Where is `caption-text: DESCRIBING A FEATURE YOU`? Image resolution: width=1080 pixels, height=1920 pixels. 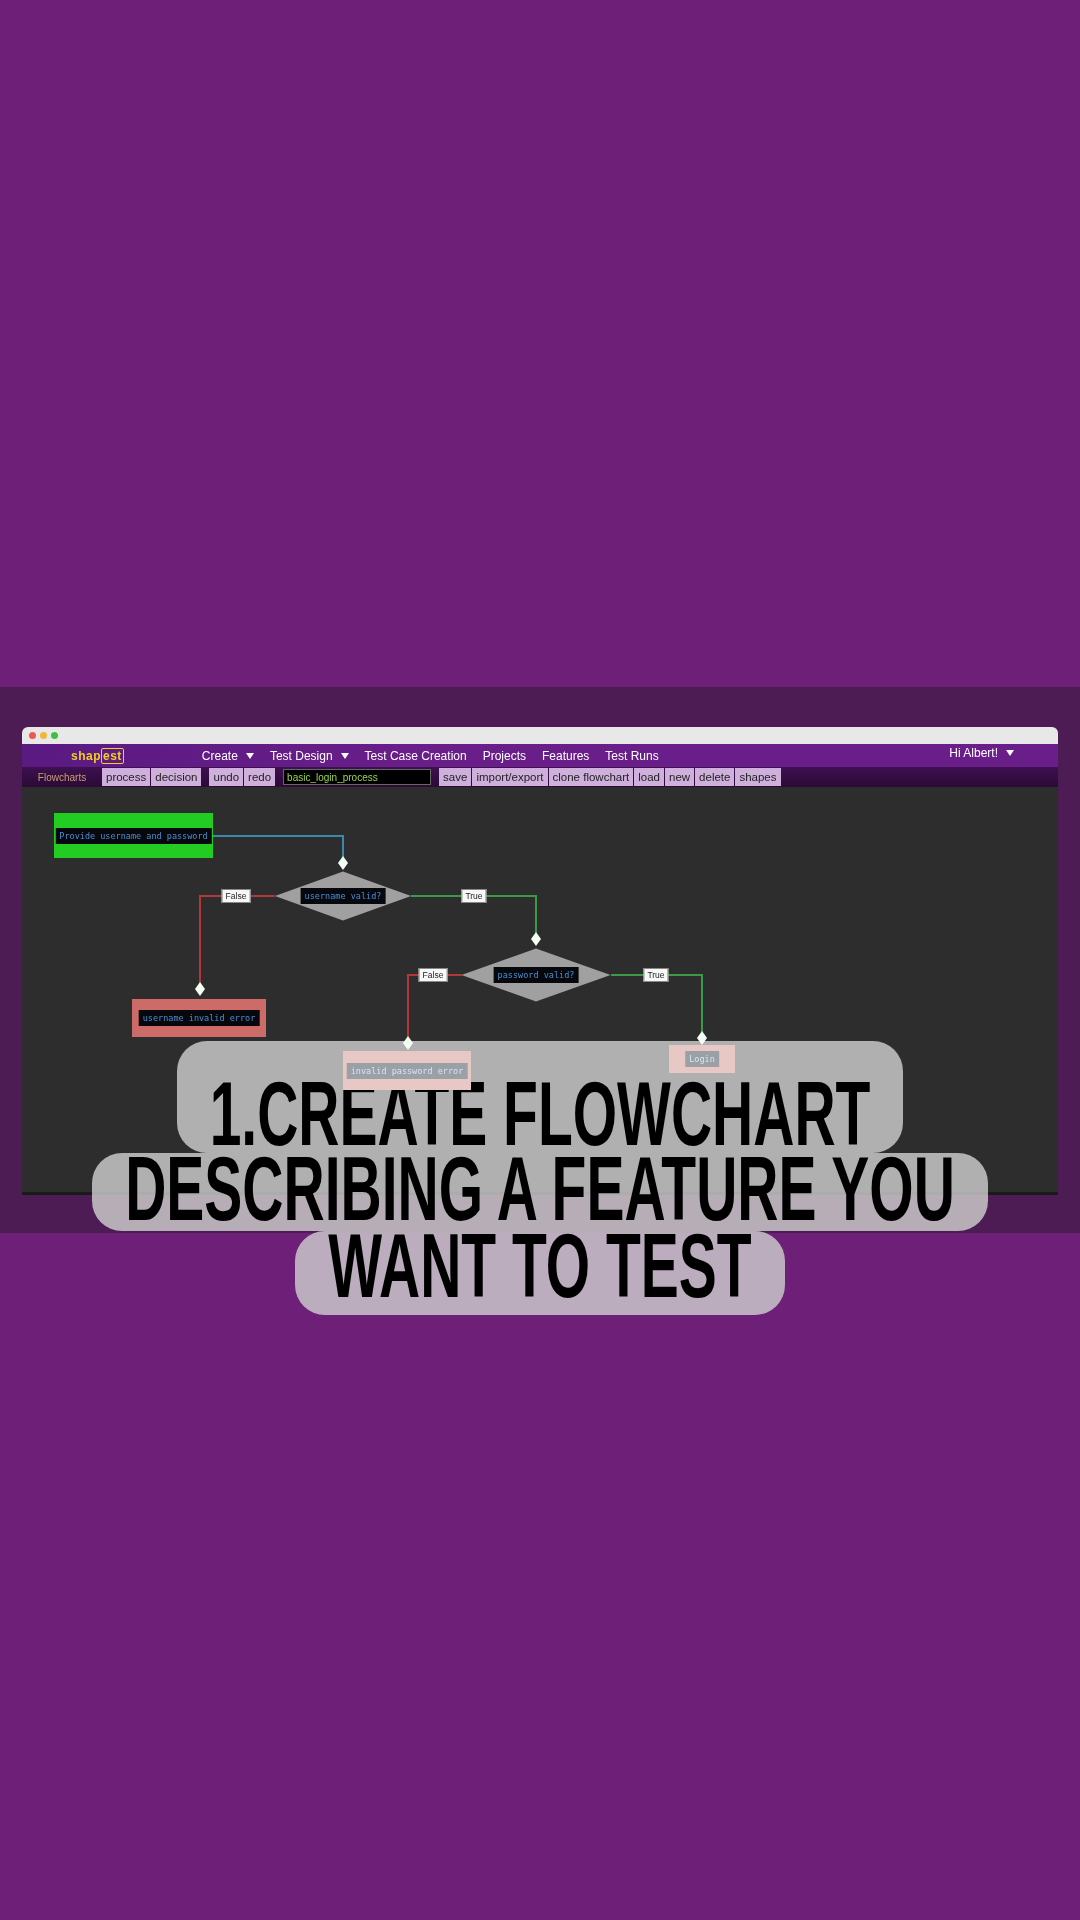 caption-text: DESCRIBING A FEATURE YOU is located at coordinates (540, 1188).